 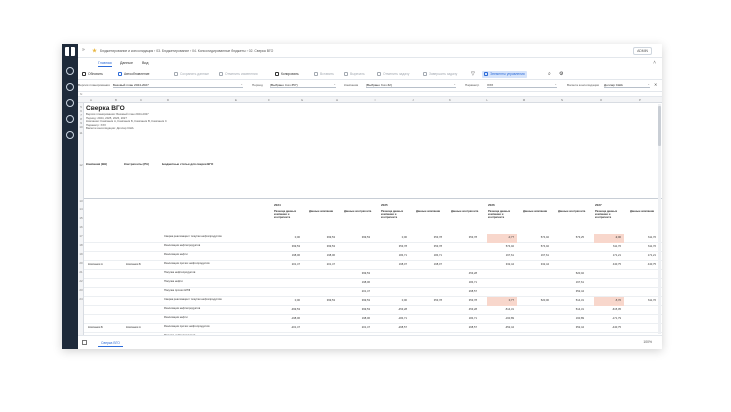 What do you see at coordinates (194, 273) in the screenshot?
I see `item-cell: Покупка нефтепродуктов` at bounding box center [194, 273].